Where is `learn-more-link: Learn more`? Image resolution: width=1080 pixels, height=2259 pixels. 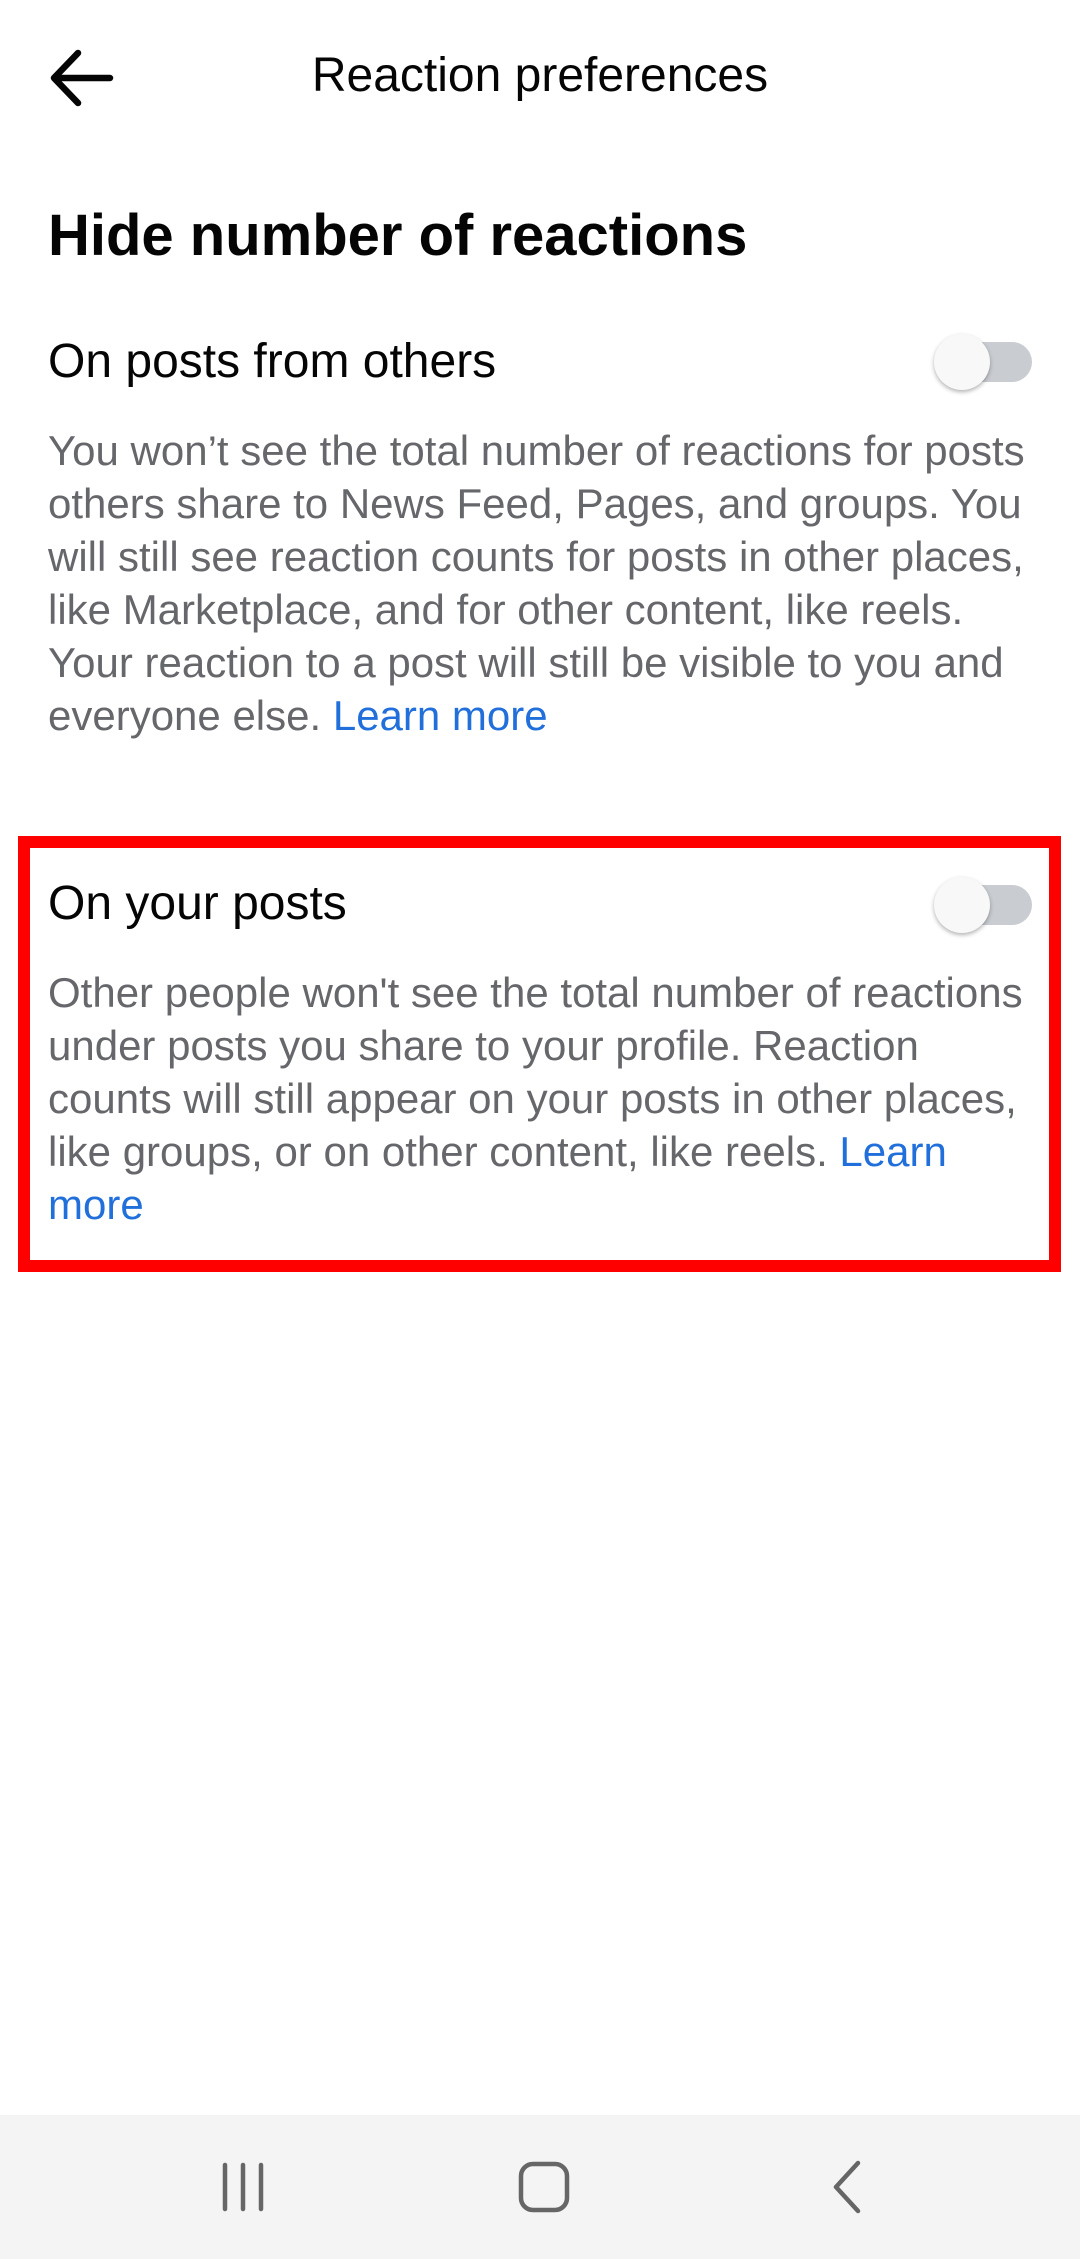 learn-more-link: Learn more is located at coordinates (440, 715).